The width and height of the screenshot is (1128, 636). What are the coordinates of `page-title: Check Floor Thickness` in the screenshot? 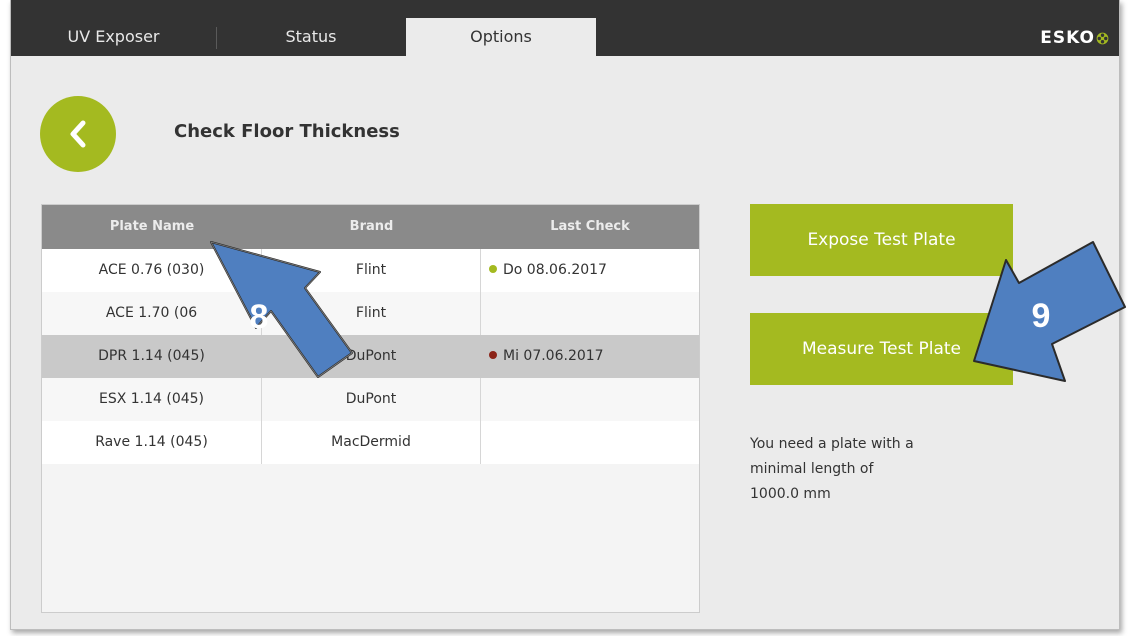 It's located at (287, 131).